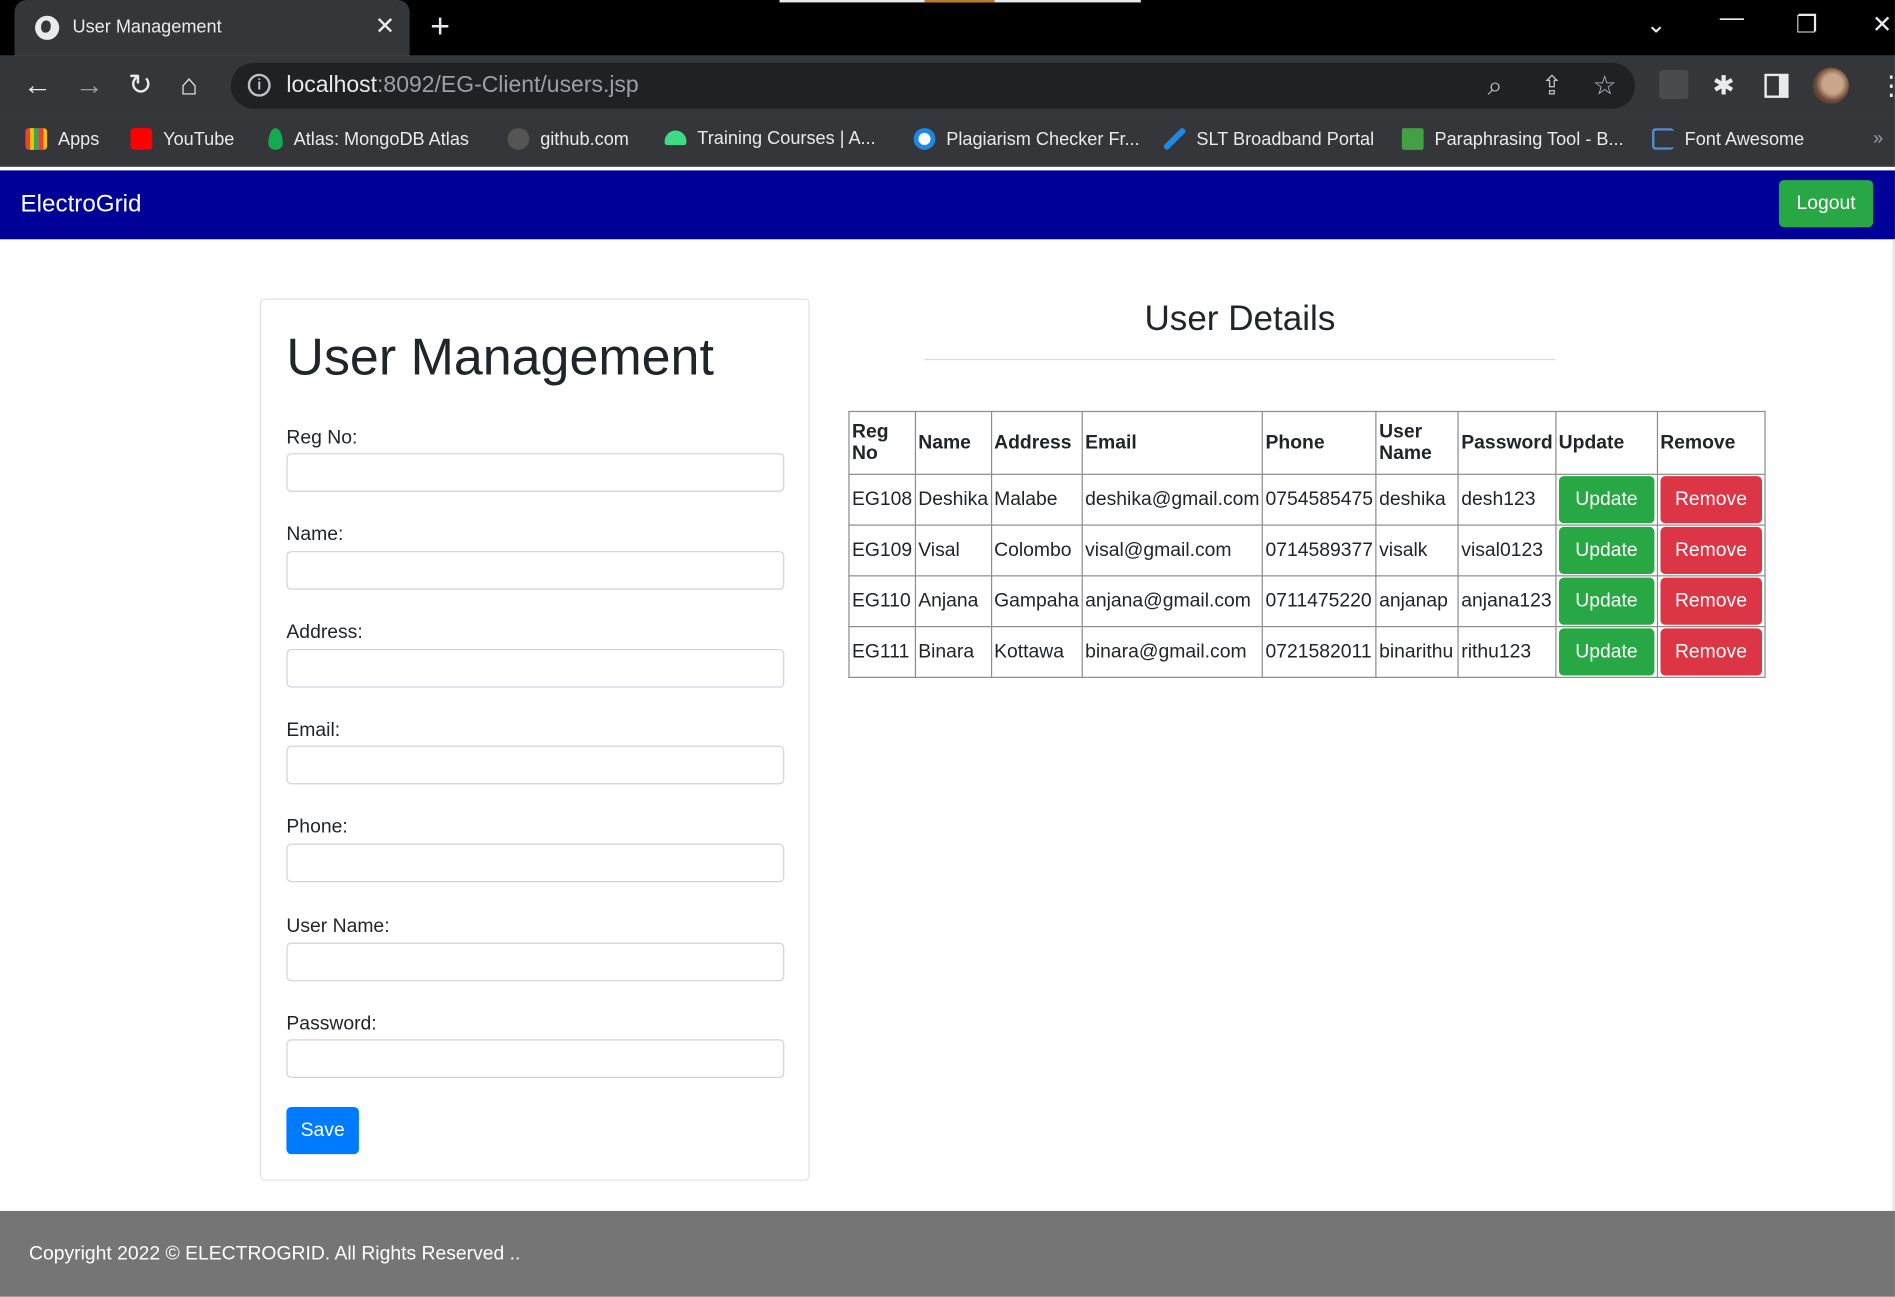  Describe the element at coordinates (1268, 139) in the screenshot. I see `bookmark-slt-broadband: SLT Broadband Portal` at that location.